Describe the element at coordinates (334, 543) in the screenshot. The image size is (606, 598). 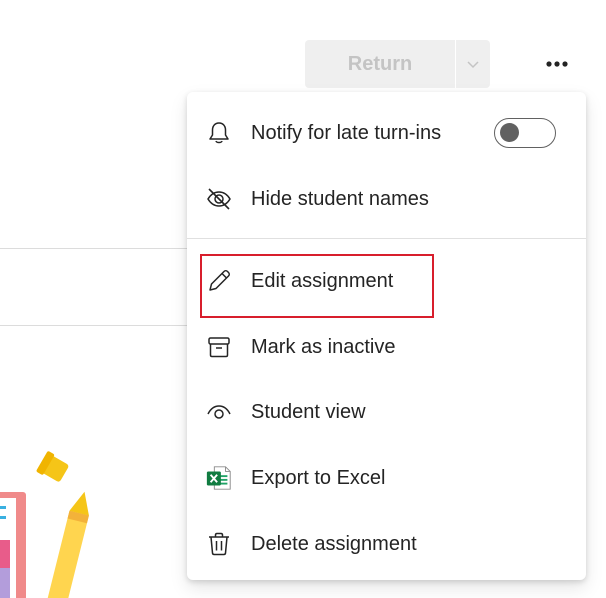
I see `menu-item-label: Delete assignment` at that location.